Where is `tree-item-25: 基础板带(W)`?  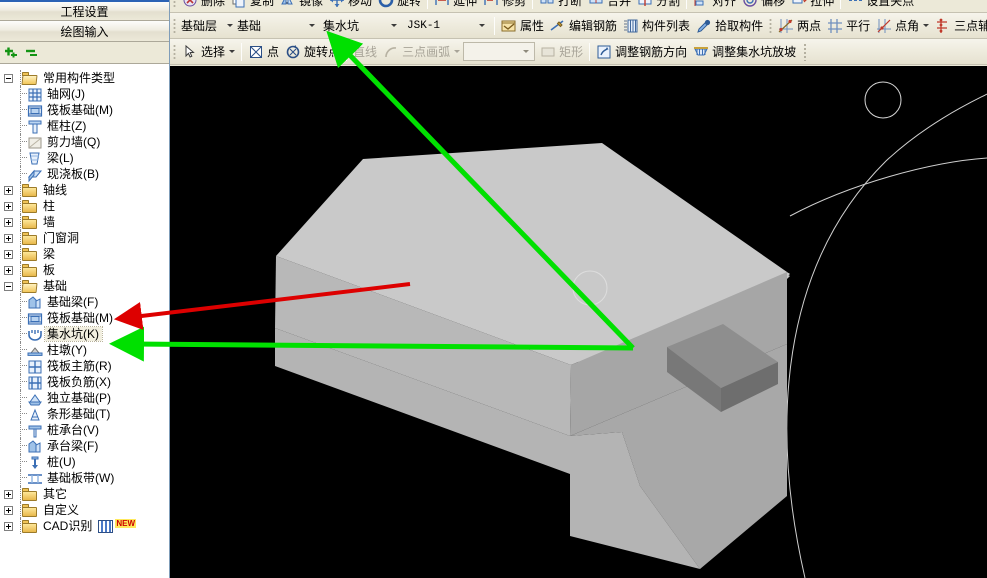
tree-item-25: 基础板带(W) is located at coordinates (86, 478).